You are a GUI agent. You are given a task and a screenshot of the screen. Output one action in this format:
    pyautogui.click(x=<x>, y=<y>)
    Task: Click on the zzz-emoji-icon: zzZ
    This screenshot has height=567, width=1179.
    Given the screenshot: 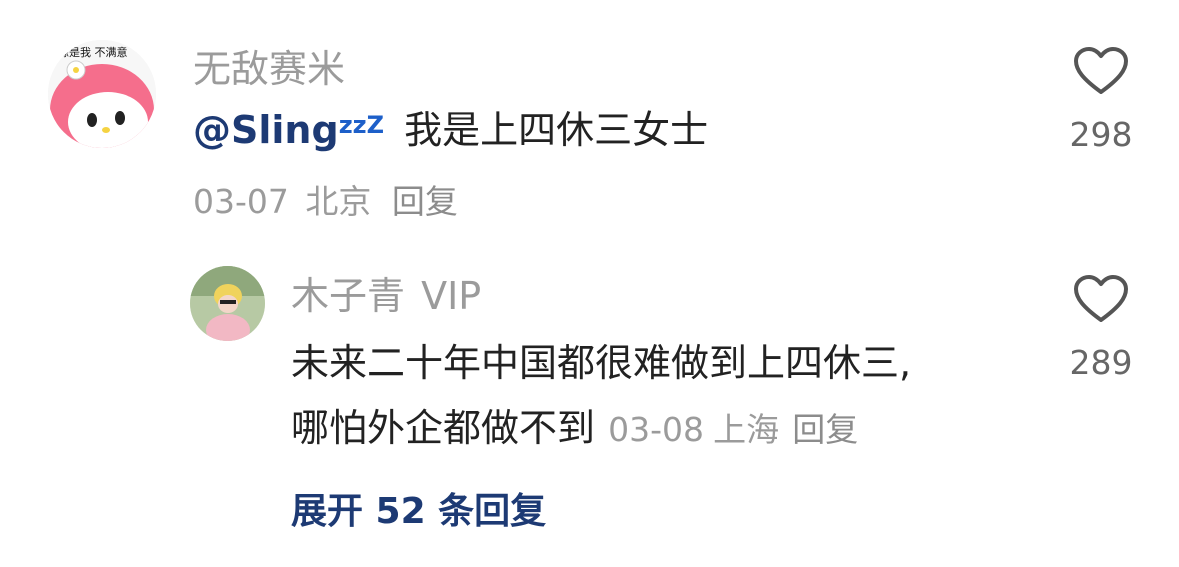 What is the action you would take?
    pyautogui.click(x=361, y=125)
    